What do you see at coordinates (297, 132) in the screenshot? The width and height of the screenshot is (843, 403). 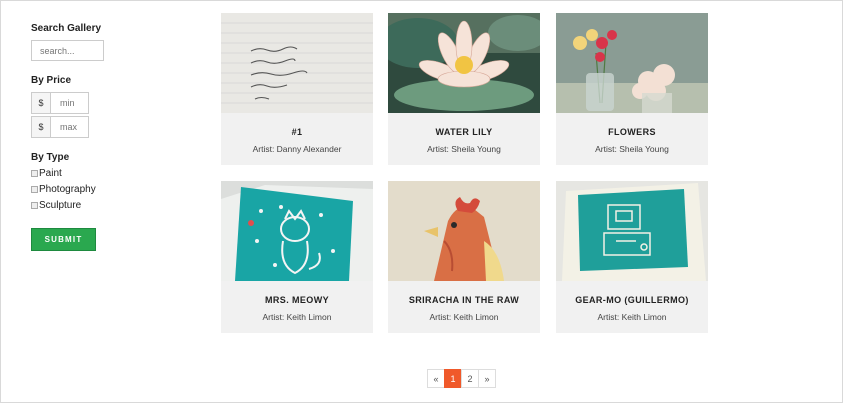 I see `artwork-title: #1` at bounding box center [297, 132].